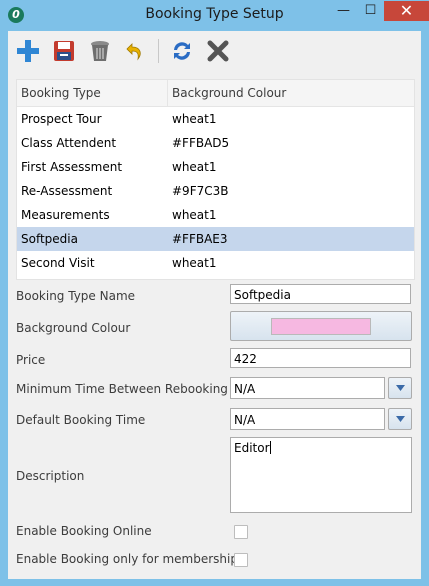 This screenshot has width=429, height=586. I want to click on table-row: First Assessment wheat1, so click(215, 167).